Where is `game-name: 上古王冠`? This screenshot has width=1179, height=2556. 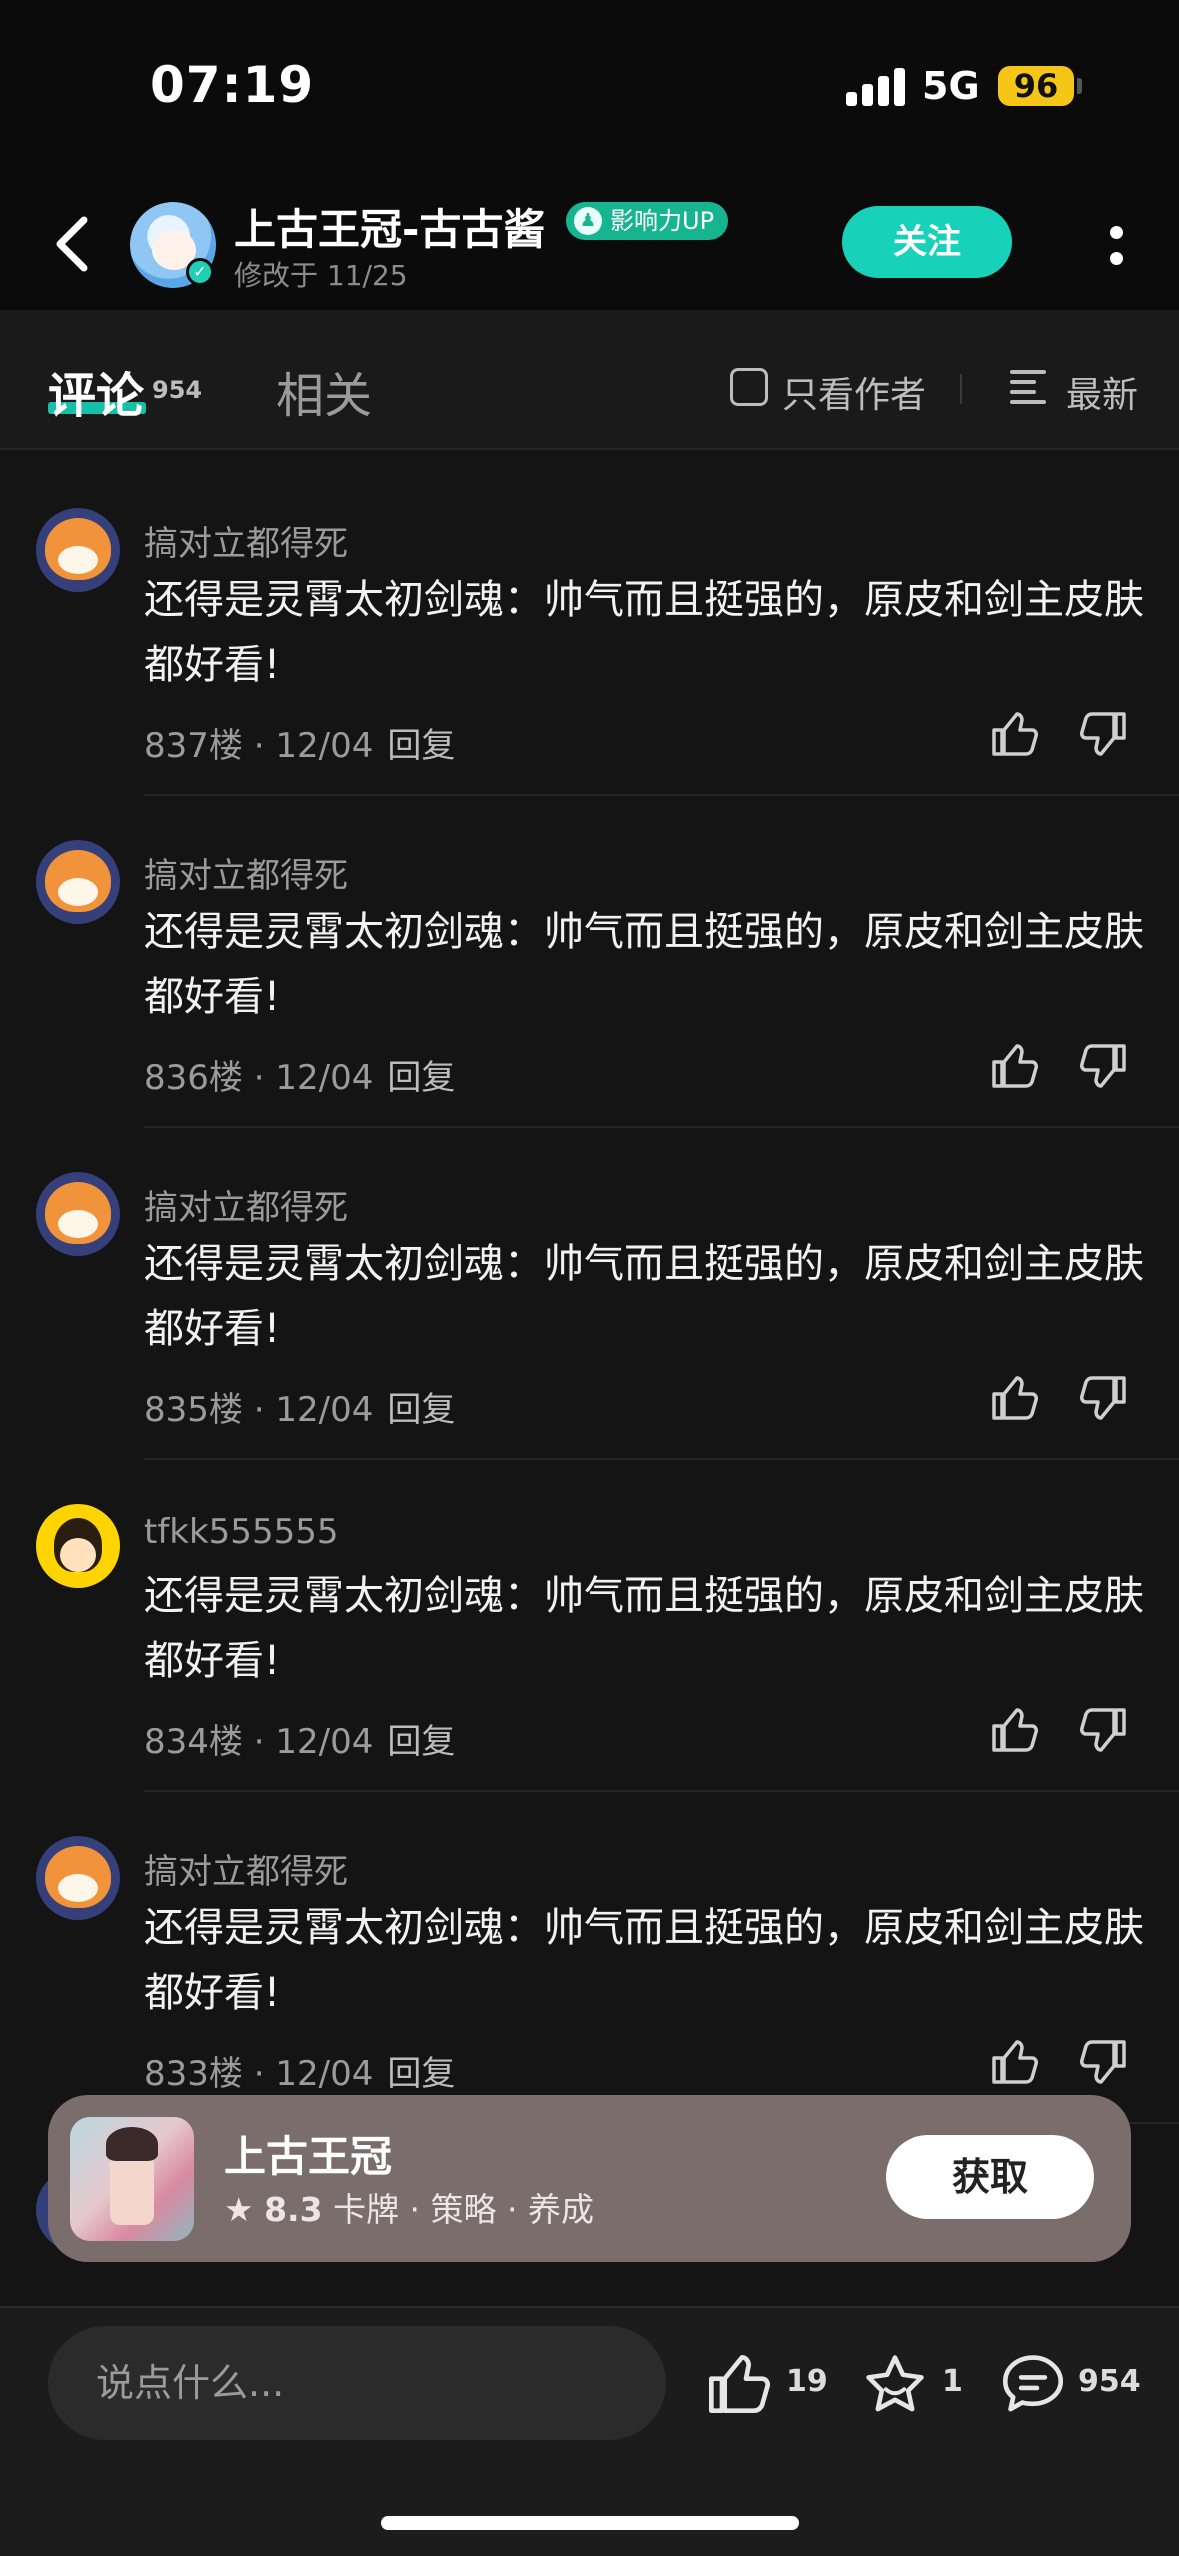 game-name: 上古王冠 is located at coordinates (308, 2156).